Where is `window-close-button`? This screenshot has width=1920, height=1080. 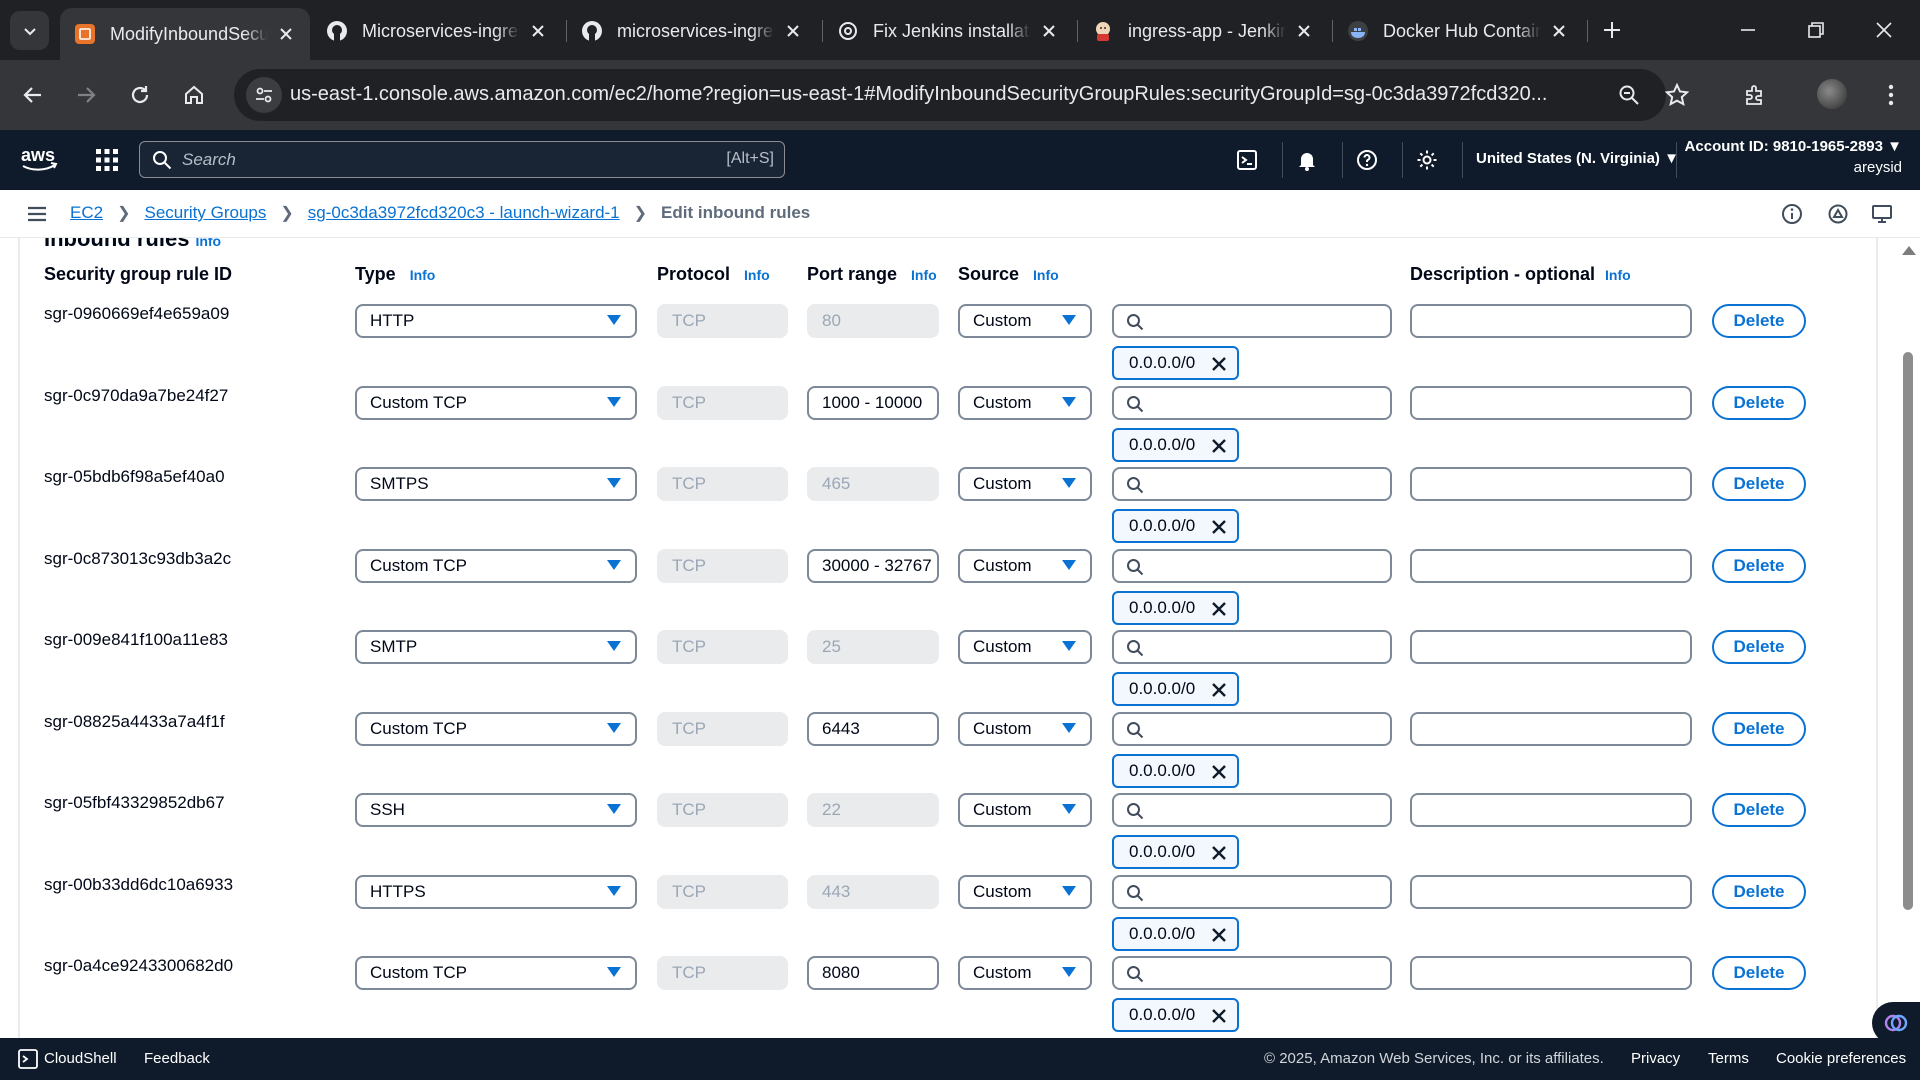
window-close-button is located at coordinates (1884, 30).